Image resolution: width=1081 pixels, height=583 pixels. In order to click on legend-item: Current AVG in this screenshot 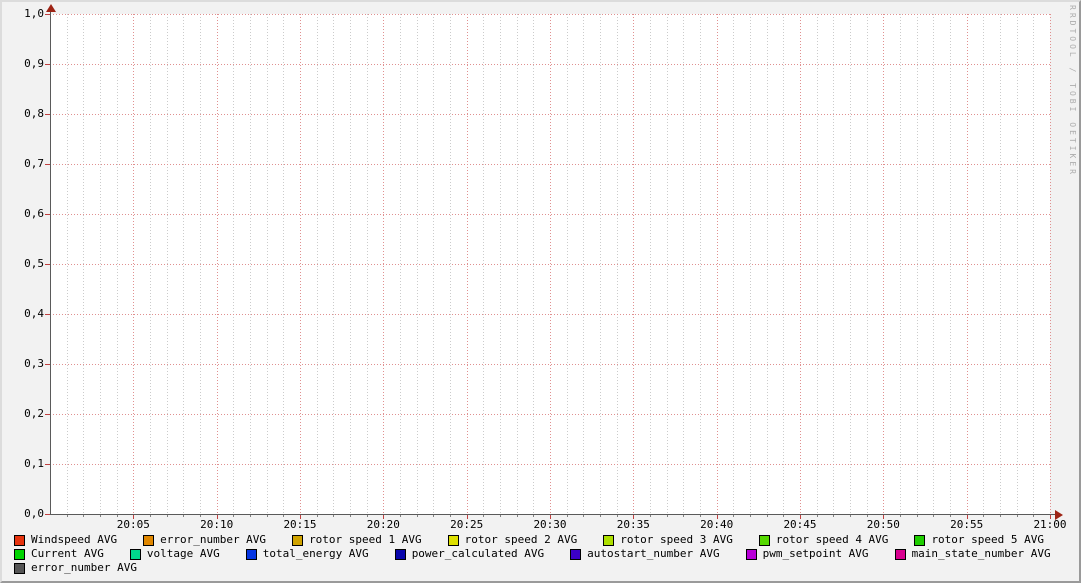, I will do `click(59, 554)`.